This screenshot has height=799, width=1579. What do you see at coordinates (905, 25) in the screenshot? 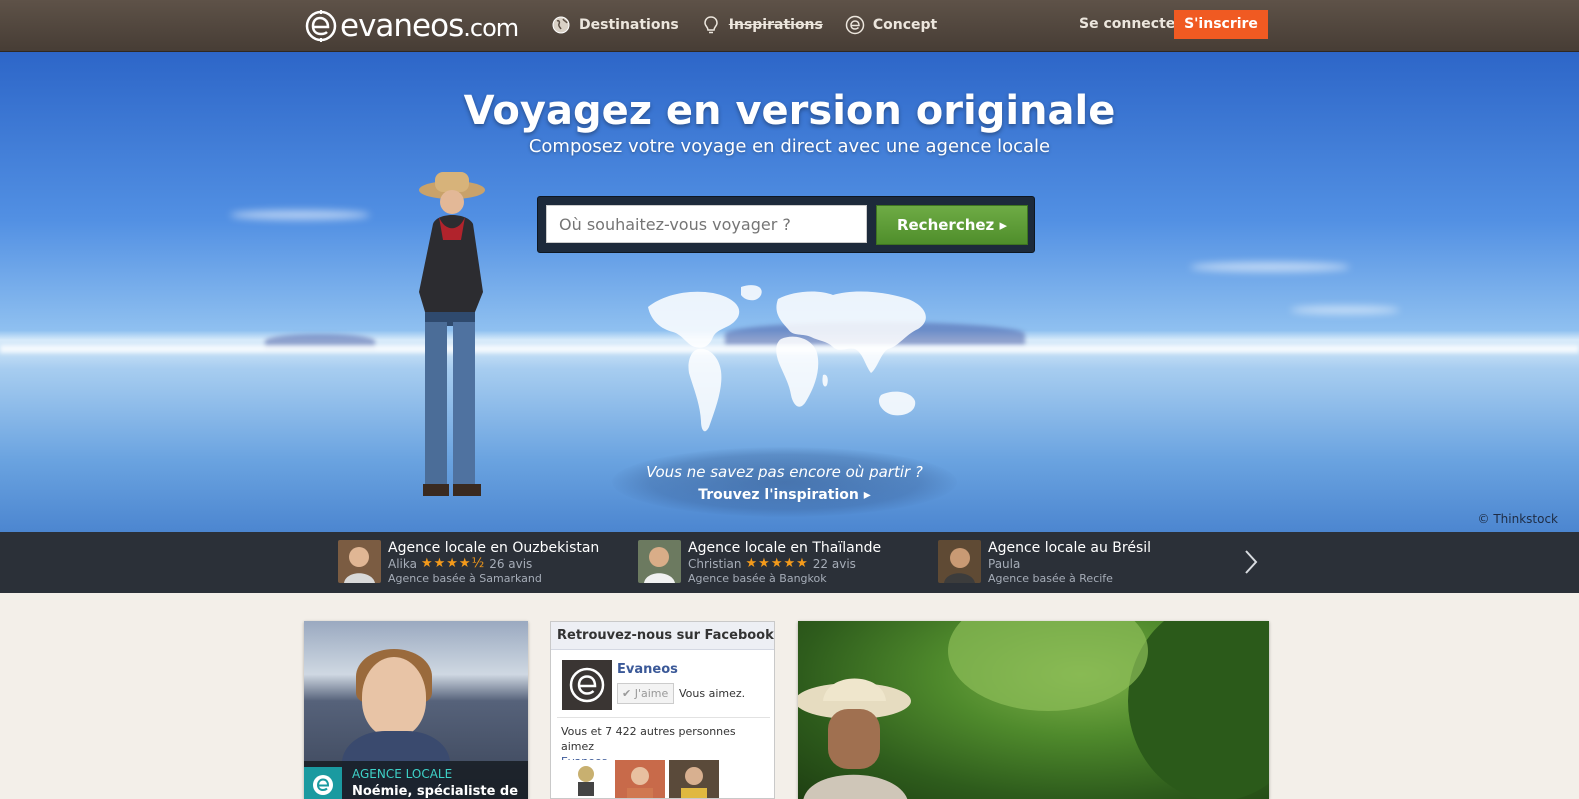
I see `nav-concept-label: Concept` at bounding box center [905, 25].